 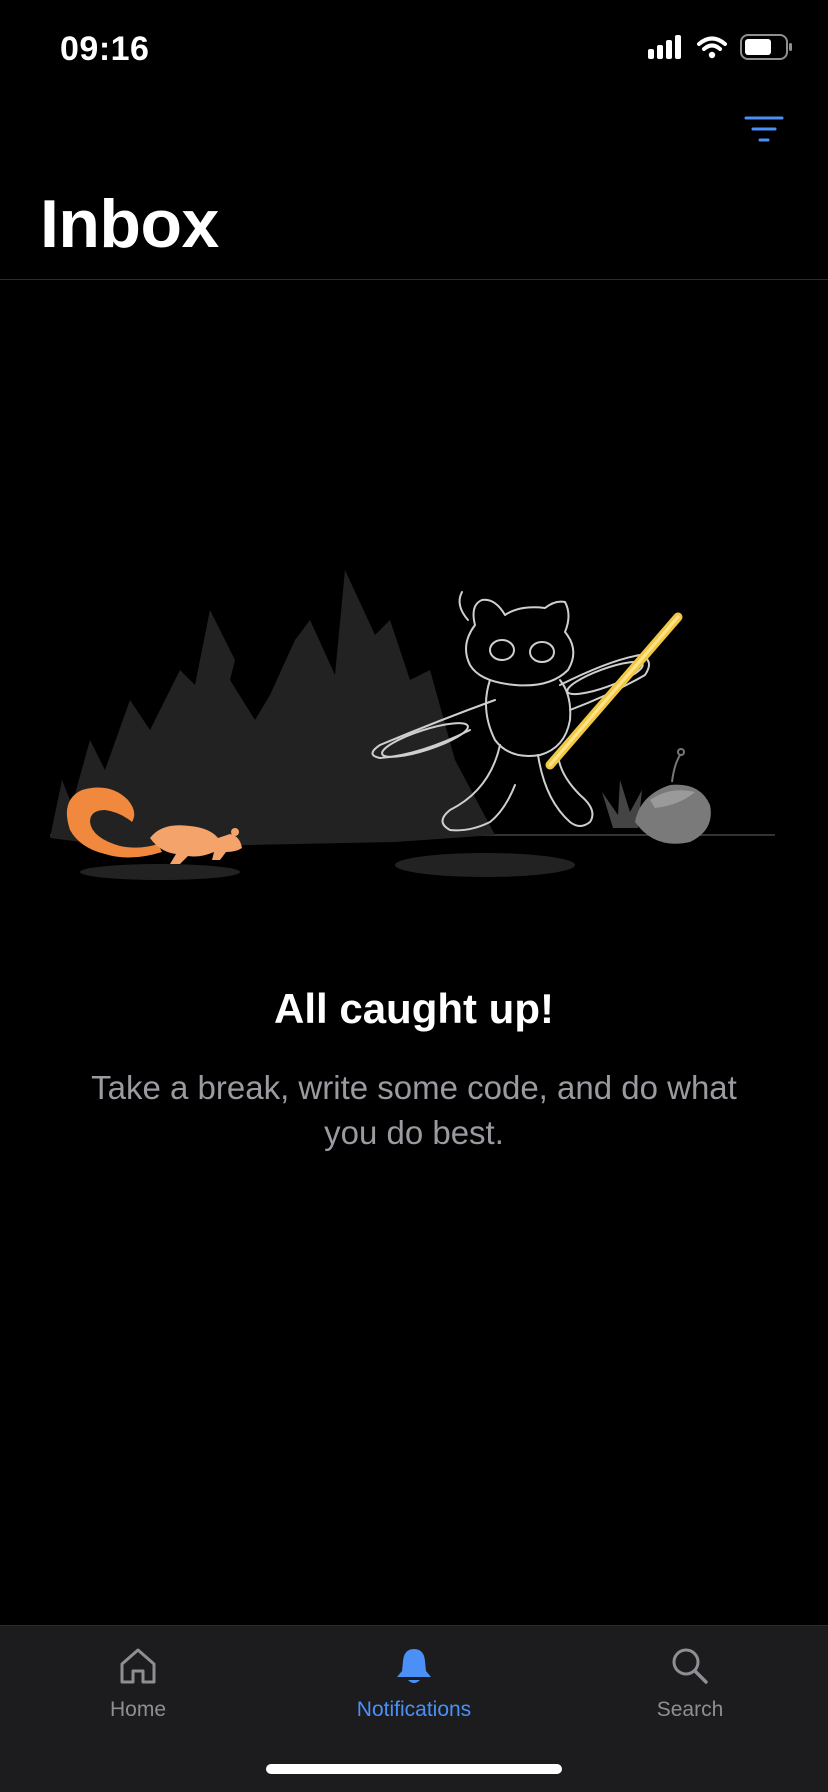 I want to click on tab-search: Search, so click(x=690, y=1691).